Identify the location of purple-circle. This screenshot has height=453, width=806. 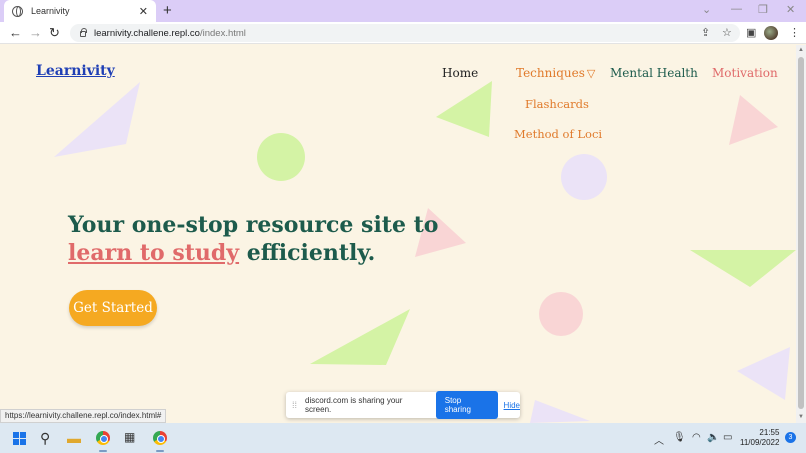
(584, 177).